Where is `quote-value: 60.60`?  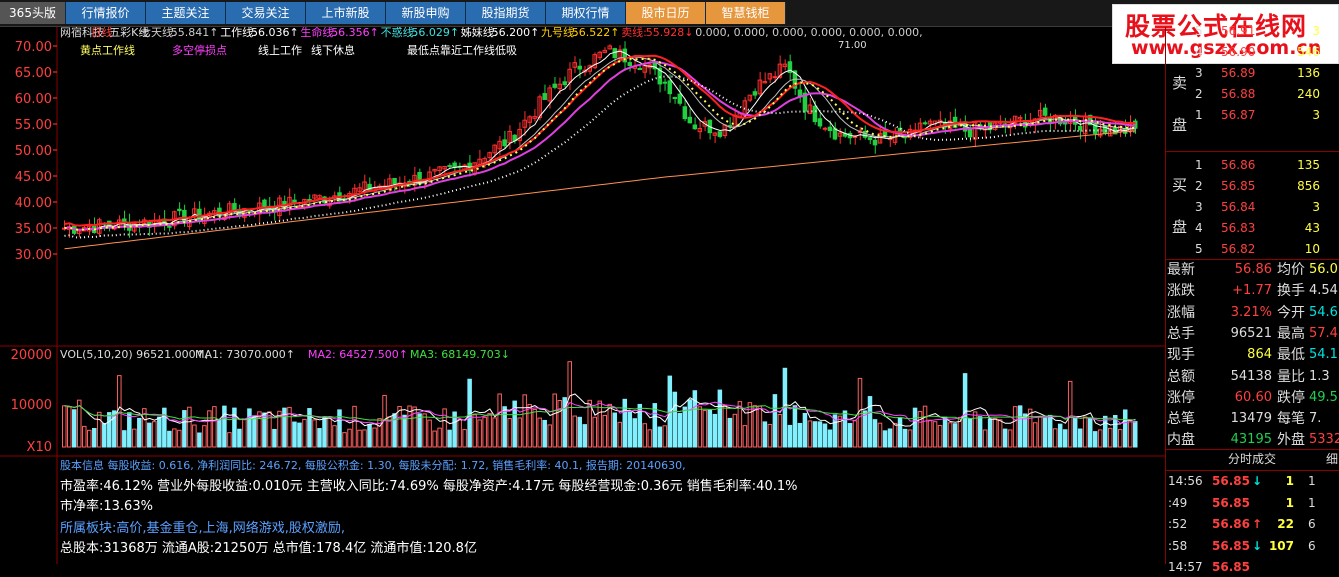
quote-value: 60.60 is located at coordinates (1253, 397).